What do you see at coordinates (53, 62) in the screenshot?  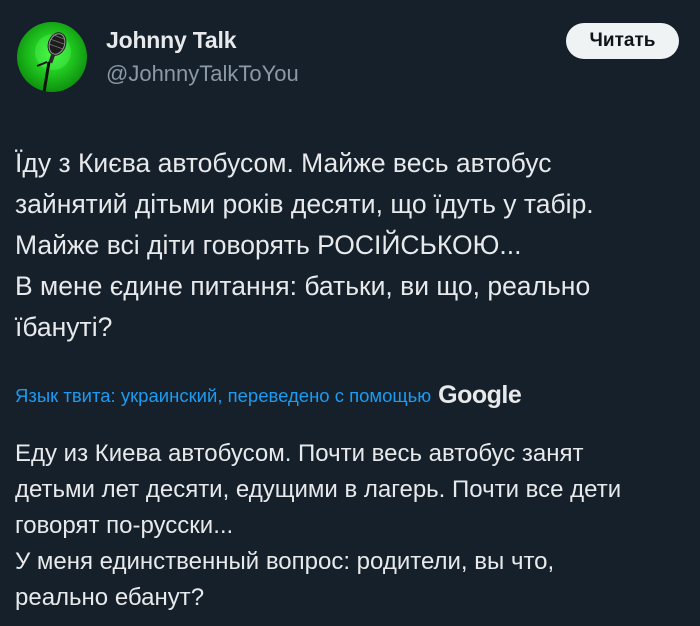 I see `microphone-icon` at bounding box center [53, 62].